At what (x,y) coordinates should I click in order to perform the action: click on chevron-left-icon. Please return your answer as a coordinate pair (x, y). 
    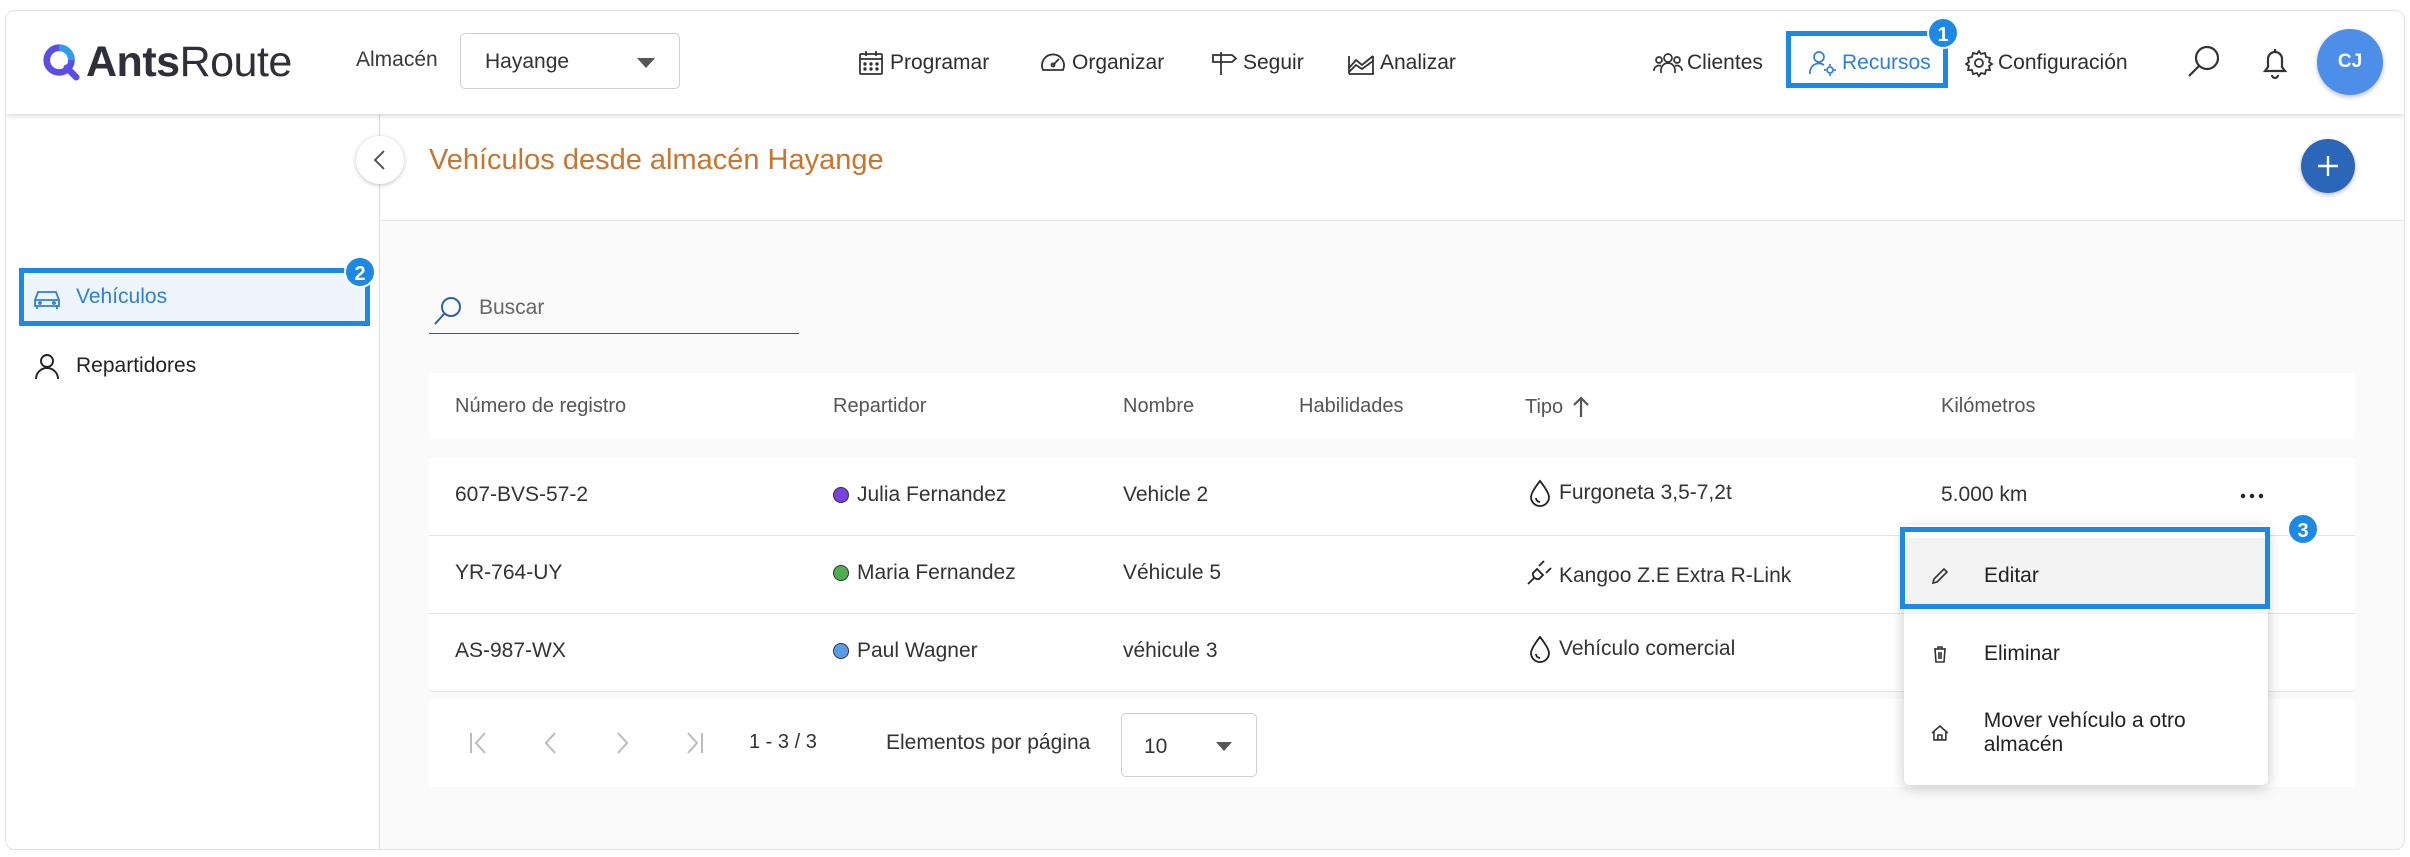
    Looking at the image, I should click on (379, 160).